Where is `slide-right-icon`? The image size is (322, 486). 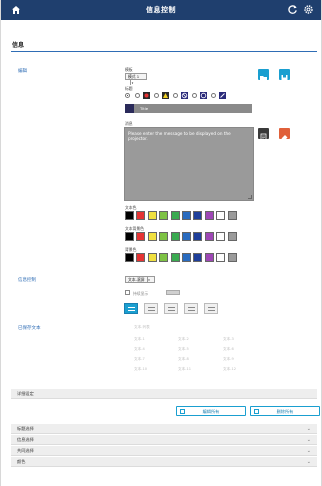 slide-right-icon is located at coordinates (171, 309).